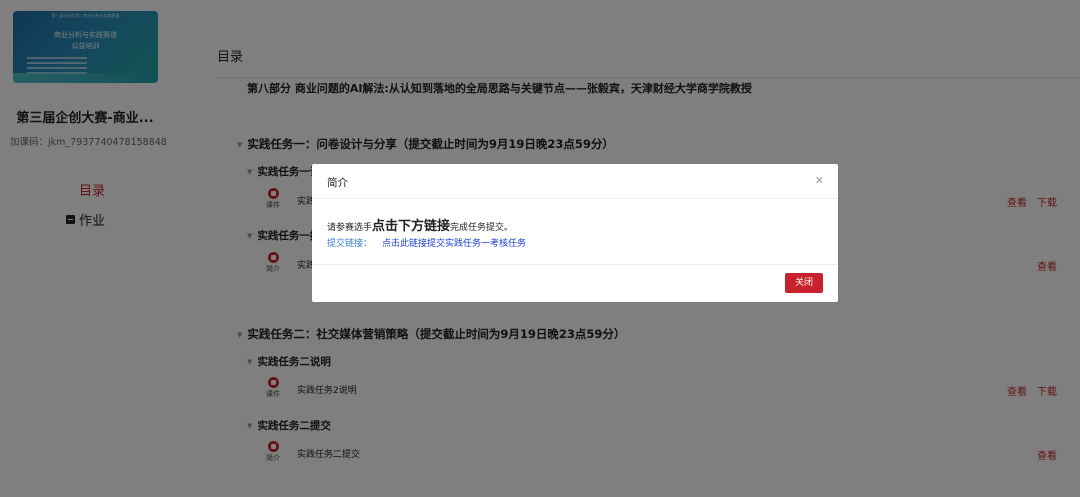  I want to click on instruction-pre: 请参赛选手, so click(350, 228).